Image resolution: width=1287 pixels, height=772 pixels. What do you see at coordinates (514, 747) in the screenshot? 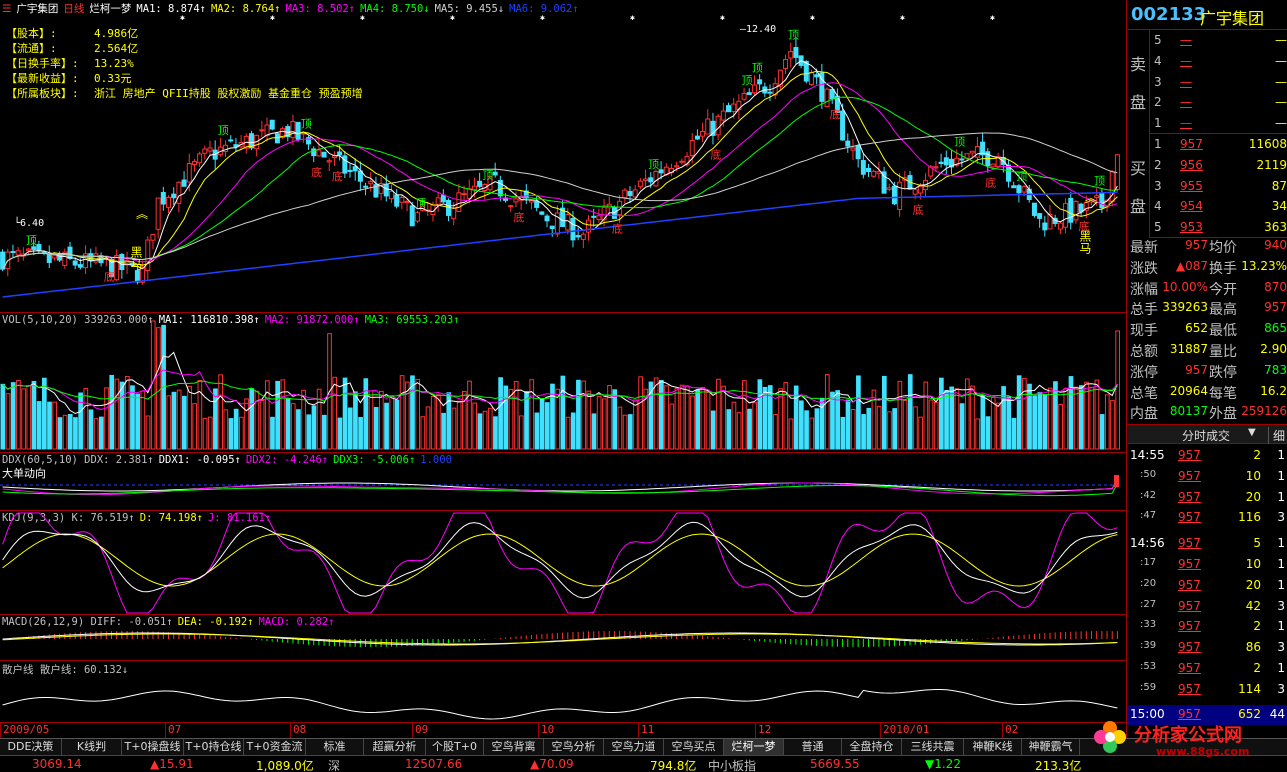
I see `formula-tab: 空鸟背离` at bounding box center [514, 747].